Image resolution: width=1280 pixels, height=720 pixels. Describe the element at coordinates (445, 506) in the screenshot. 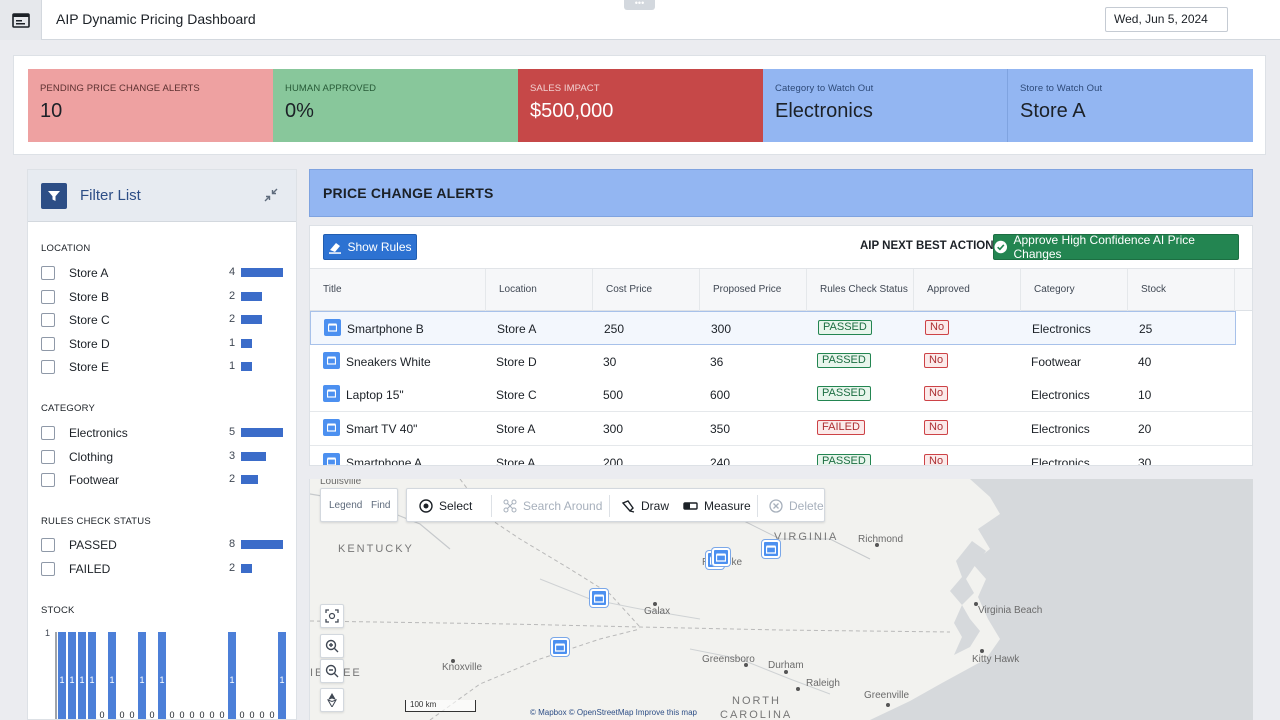

I see `select-tool-button: Select` at that location.